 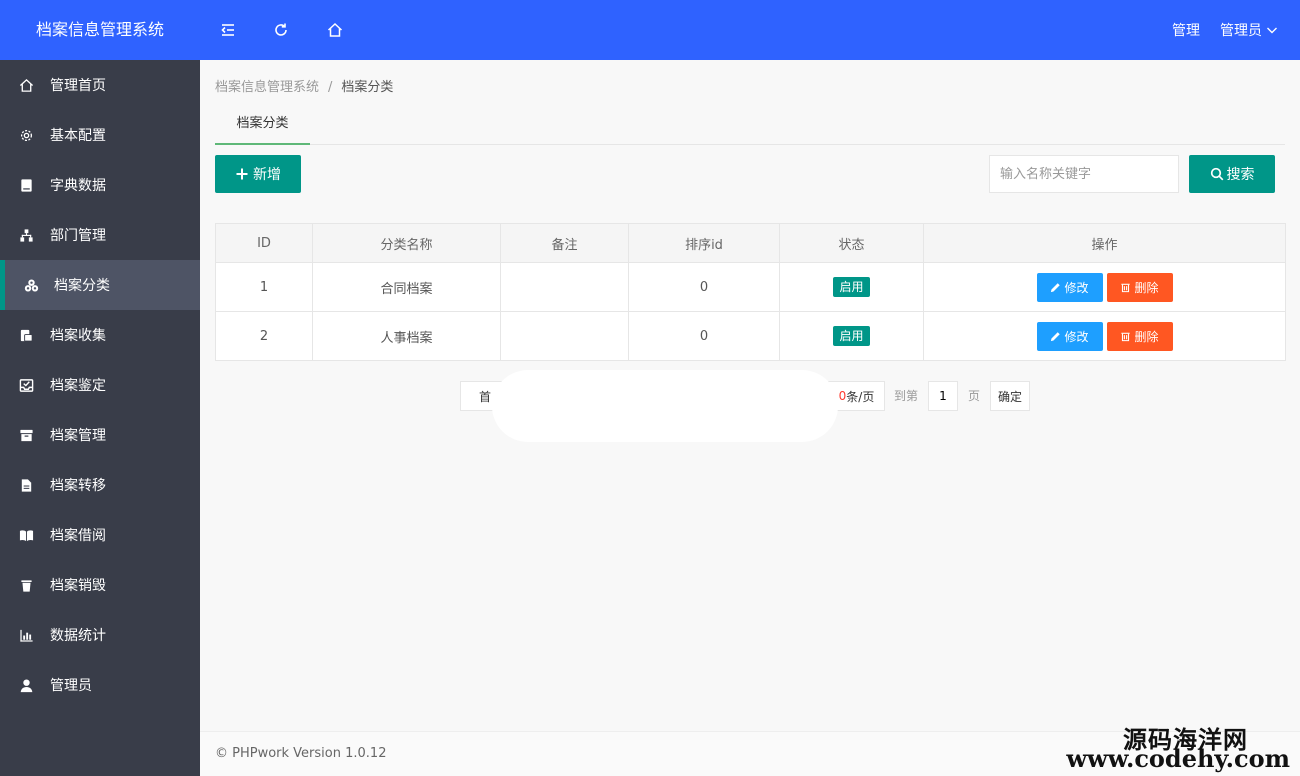 I want to click on table-row: 2 人事档案 0 启用 修改 删除, so click(x=750, y=336).